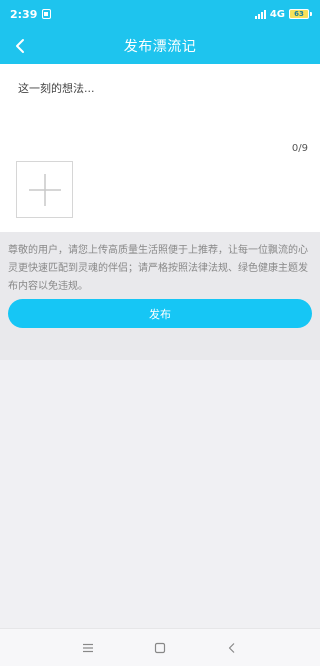 The image size is (320, 666). I want to click on nav-bar: 发布漂流记, so click(160, 46).